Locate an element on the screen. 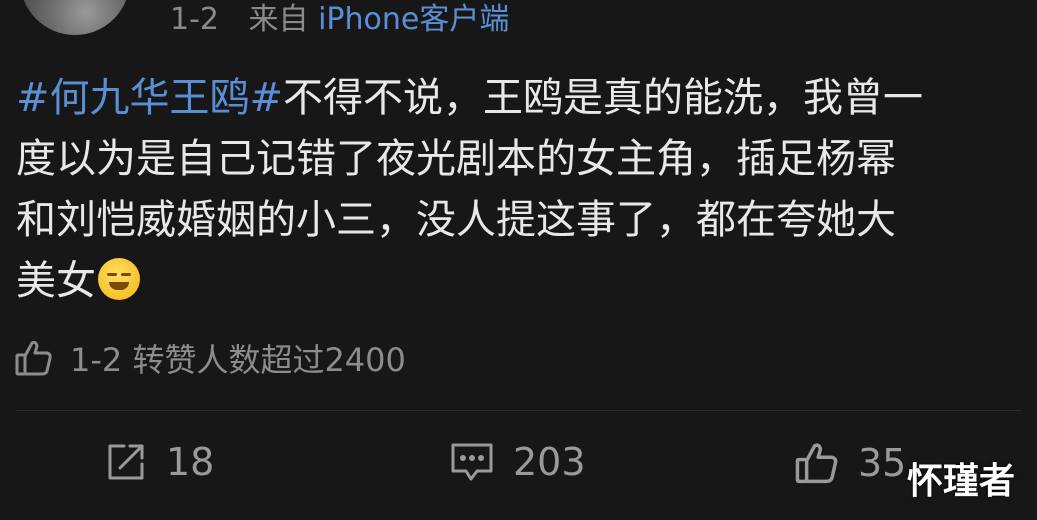  share-button: 18 is located at coordinates (159, 462).